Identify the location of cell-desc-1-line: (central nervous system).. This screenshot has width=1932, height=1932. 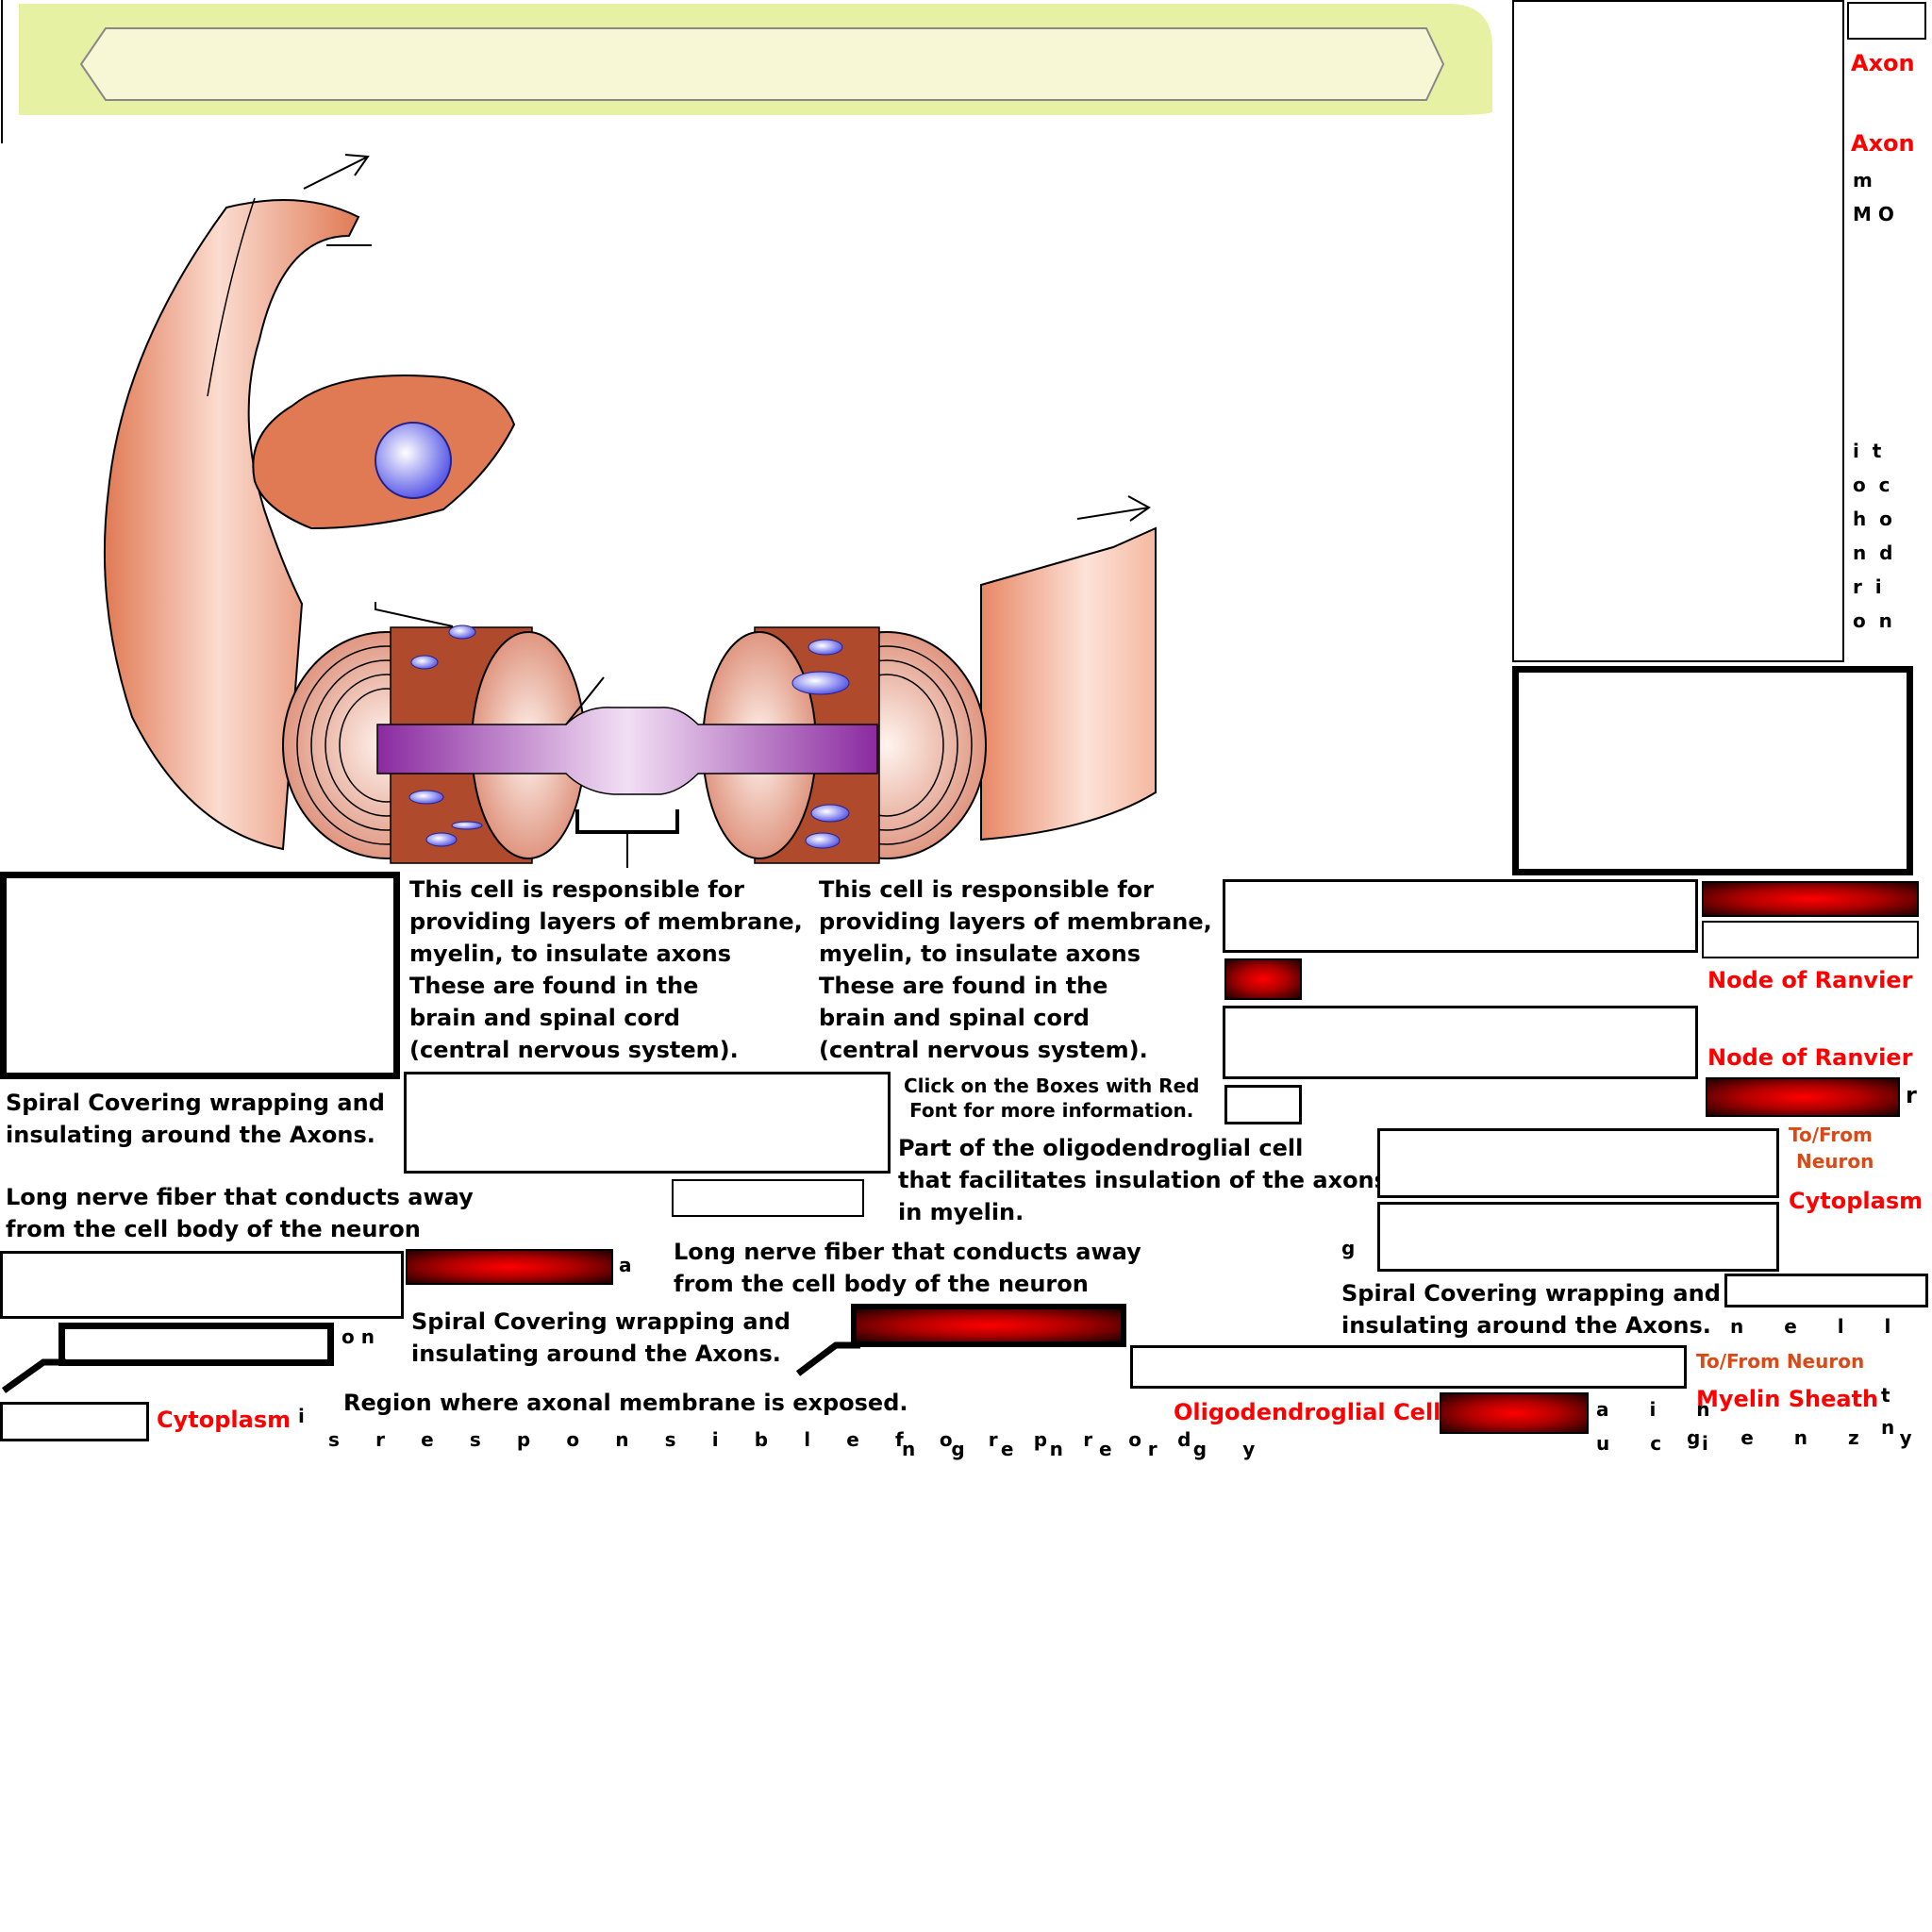
(574, 1050).